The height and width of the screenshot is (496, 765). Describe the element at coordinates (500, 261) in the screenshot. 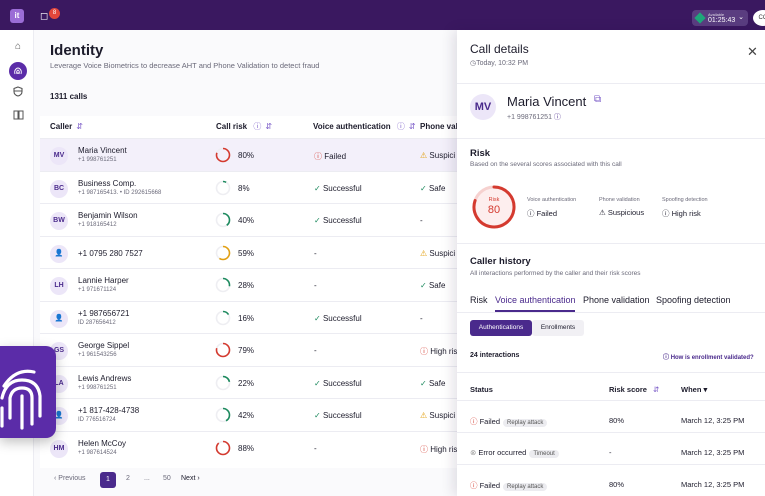

I see `history-title: Caller history` at that location.